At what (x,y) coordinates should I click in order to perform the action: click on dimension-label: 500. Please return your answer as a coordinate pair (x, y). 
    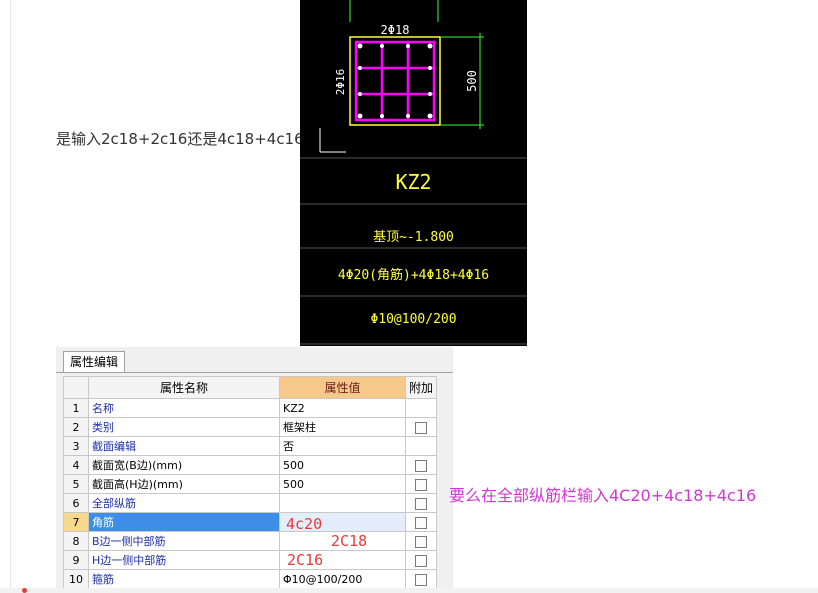
    Looking at the image, I should click on (472, 81).